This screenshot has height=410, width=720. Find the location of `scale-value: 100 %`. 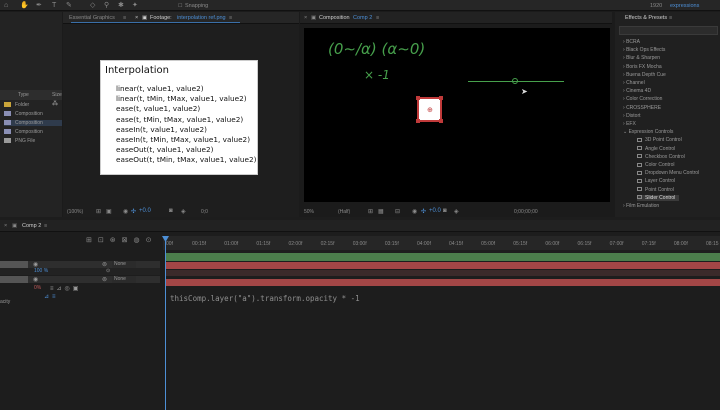

scale-value: 100 % is located at coordinates (41, 271).